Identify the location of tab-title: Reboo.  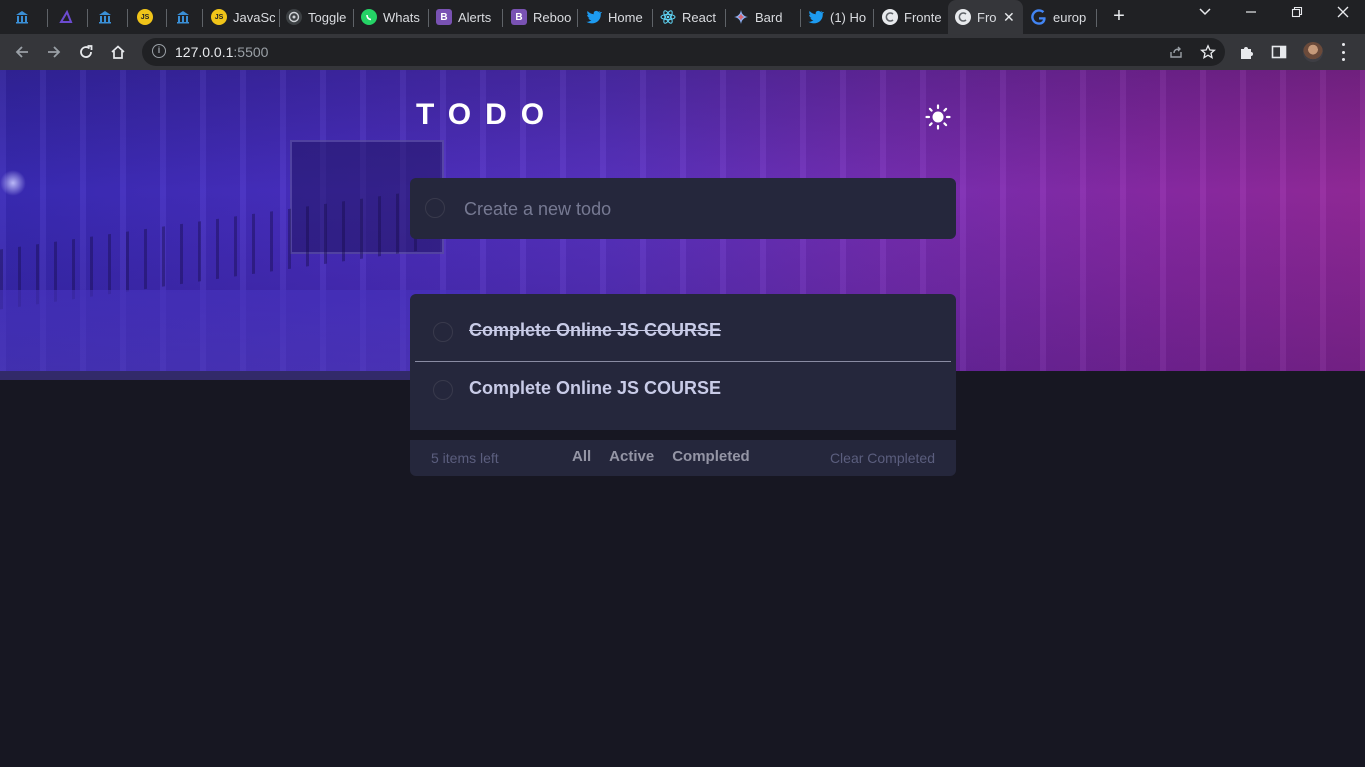
(552, 17).